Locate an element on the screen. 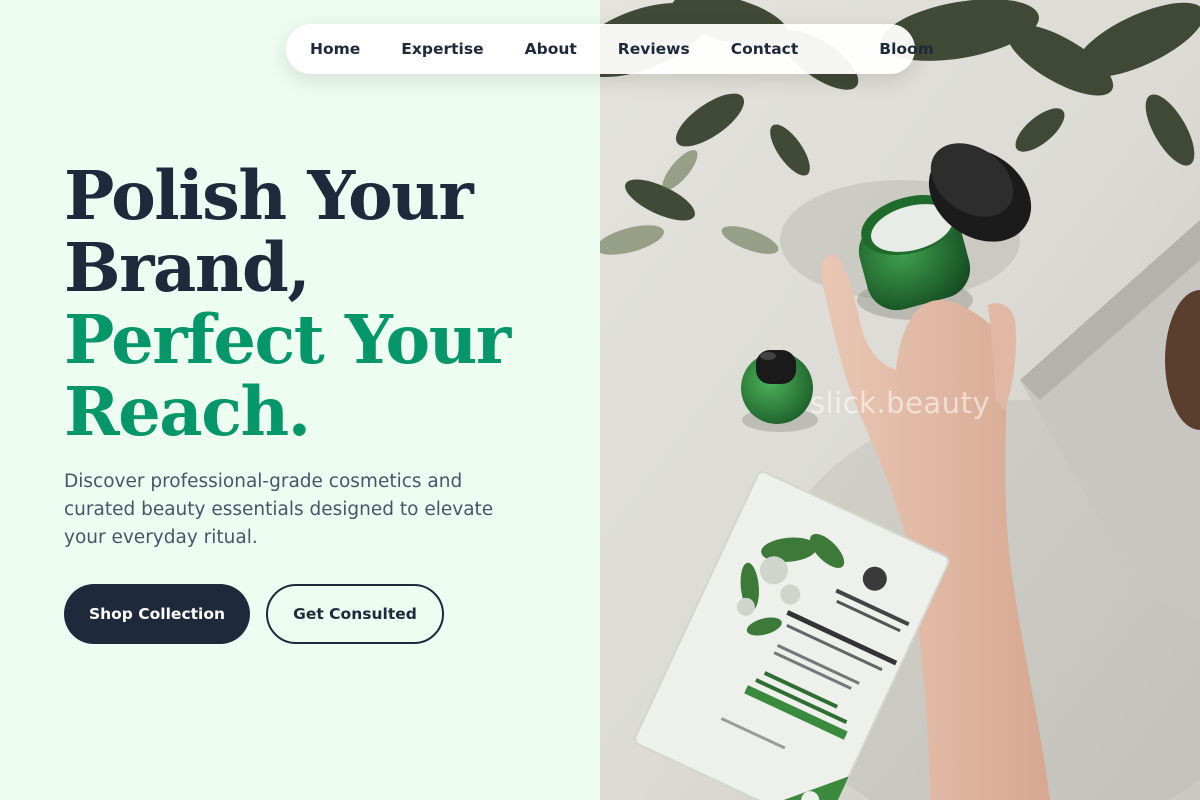  get-consulted-button: Get Consulted is located at coordinates (355, 614).